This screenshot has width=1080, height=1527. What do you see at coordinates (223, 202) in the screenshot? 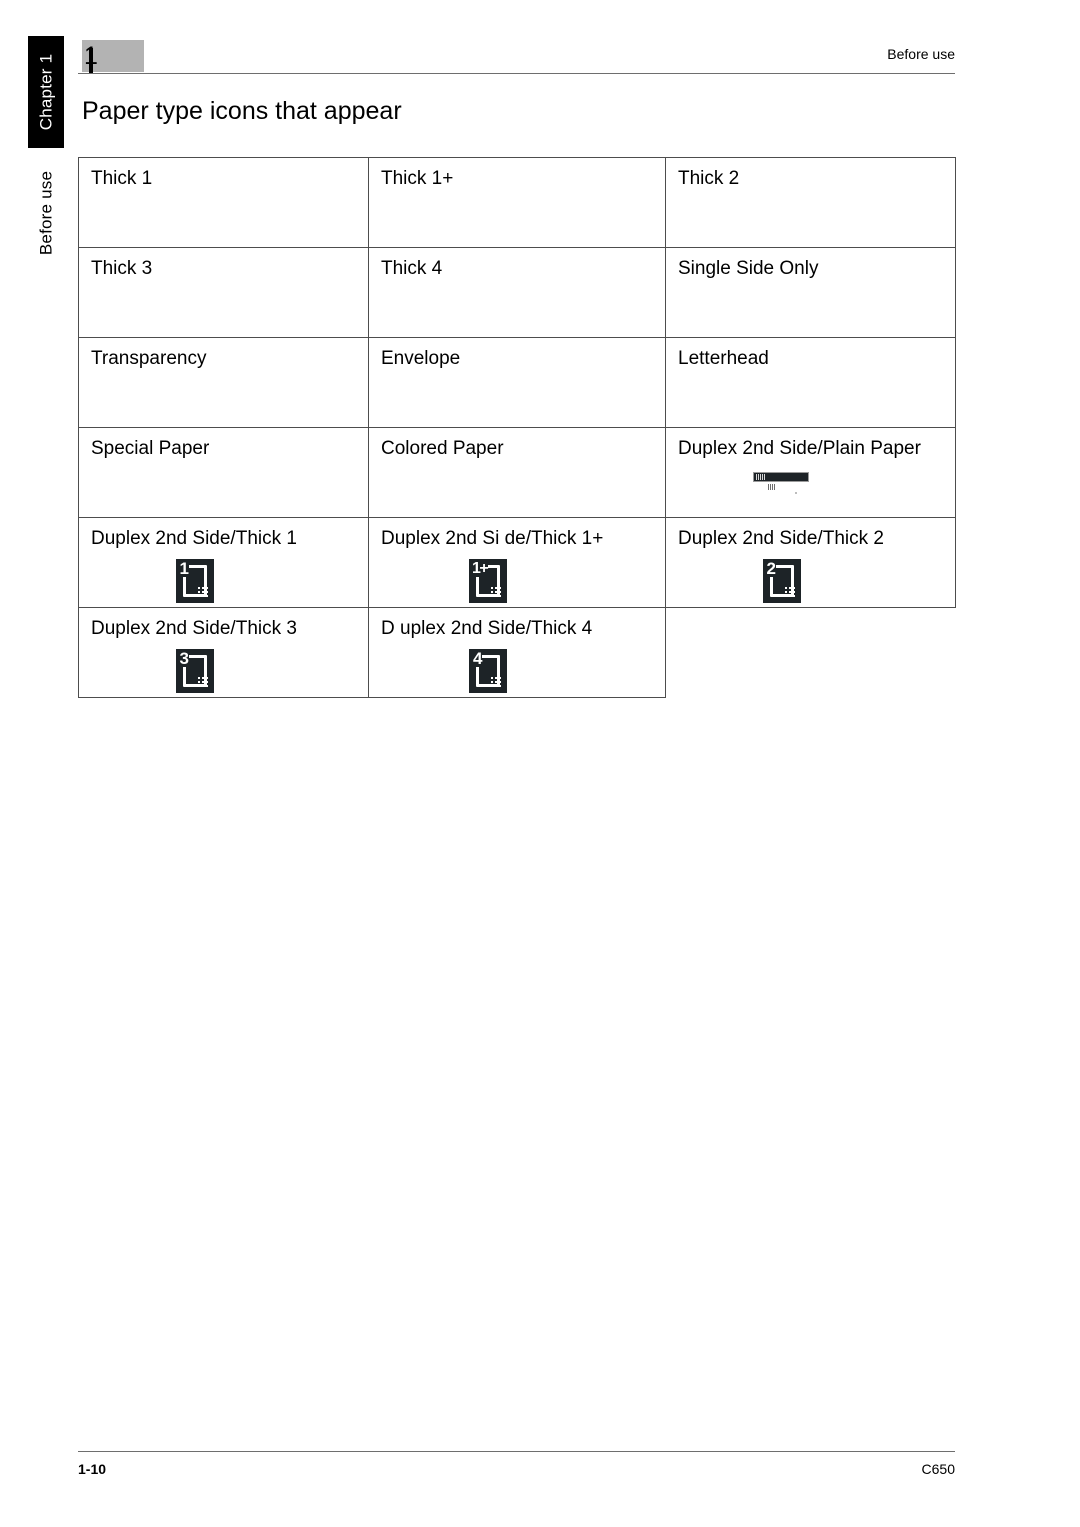
I see `table-cell: Thick 1` at bounding box center [223, 202].